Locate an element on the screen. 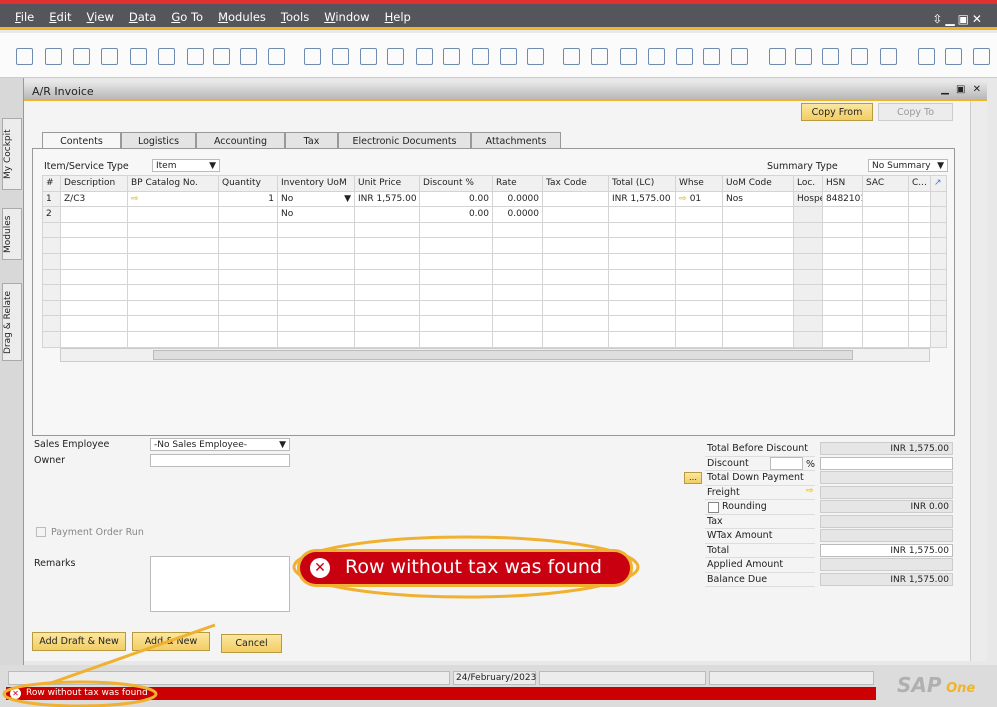 The height and width of the screenshot is (707, 997). error-callout: ✕ Row without tax was found is located at coordinates (465, 568).